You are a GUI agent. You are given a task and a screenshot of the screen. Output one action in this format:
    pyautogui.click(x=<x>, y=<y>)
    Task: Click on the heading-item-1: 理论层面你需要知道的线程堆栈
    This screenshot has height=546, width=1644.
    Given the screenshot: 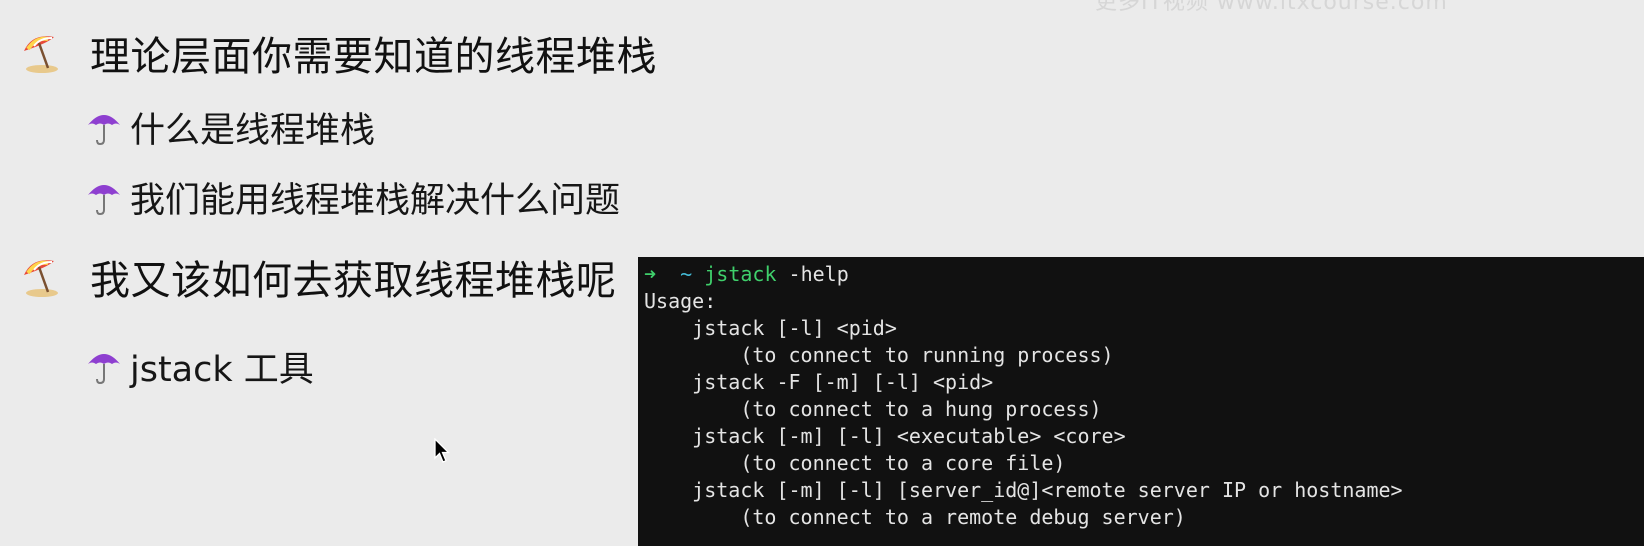 What is the action you would take?
    pyautogui.click(x=337, y=53)
    